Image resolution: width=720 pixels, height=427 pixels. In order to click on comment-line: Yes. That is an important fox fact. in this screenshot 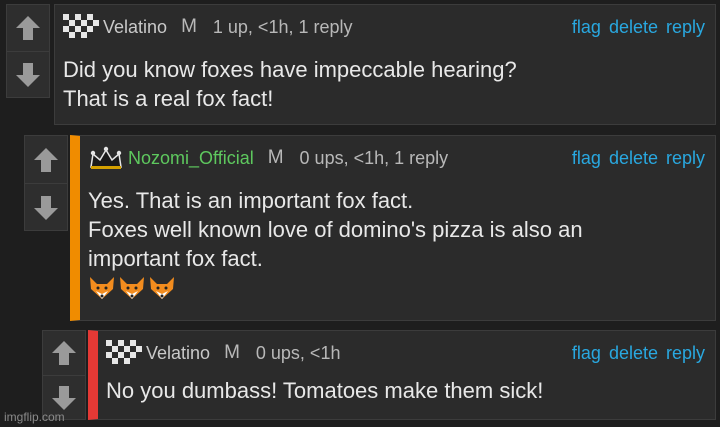, I will do `click(251, 200)`.